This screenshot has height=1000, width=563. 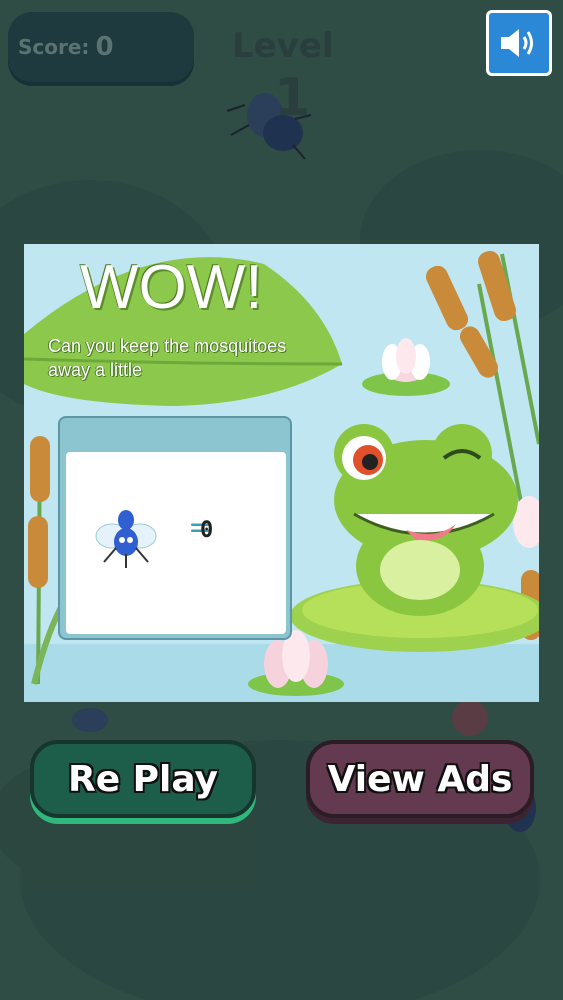 I want to click on speaker-icon, so click(x=517, y=43).